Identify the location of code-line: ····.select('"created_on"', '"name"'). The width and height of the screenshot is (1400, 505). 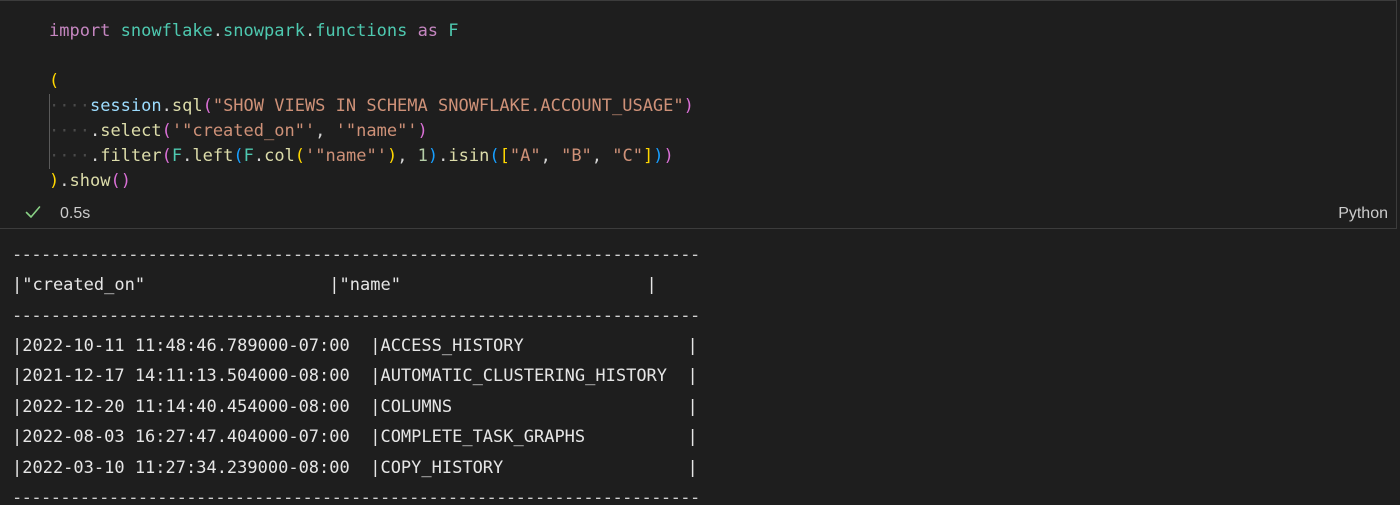
(371, 131).